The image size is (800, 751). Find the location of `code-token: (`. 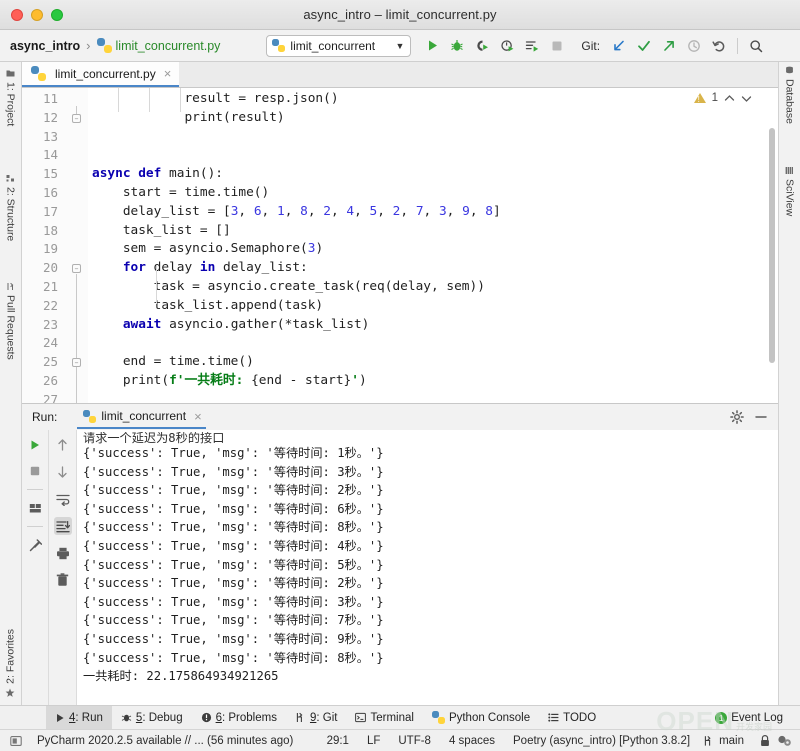

code-token: ( is located at coordinates (165, 380).